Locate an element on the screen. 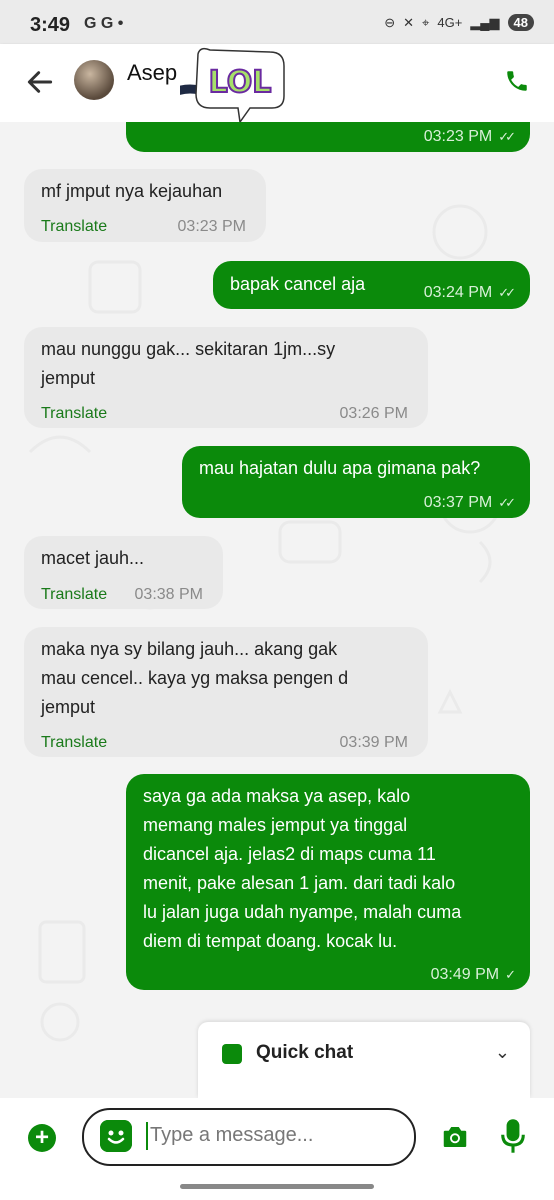 Image resolution: width=554 pixels, height=1200 pixels. status-bar: 3:49 G G • ⊖ ✕ ⌖ 4G+ ▂▄▆ 48 is located at coordinates (277, 22).